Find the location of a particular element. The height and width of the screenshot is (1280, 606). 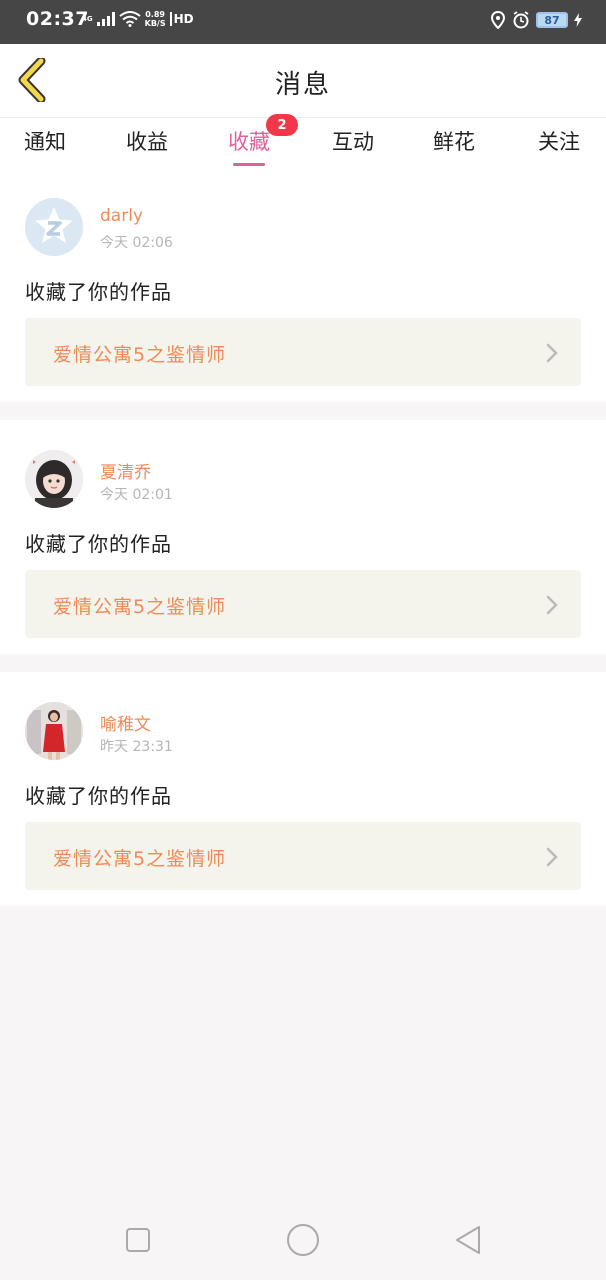

location-icon is located at coordinates (498, 20).